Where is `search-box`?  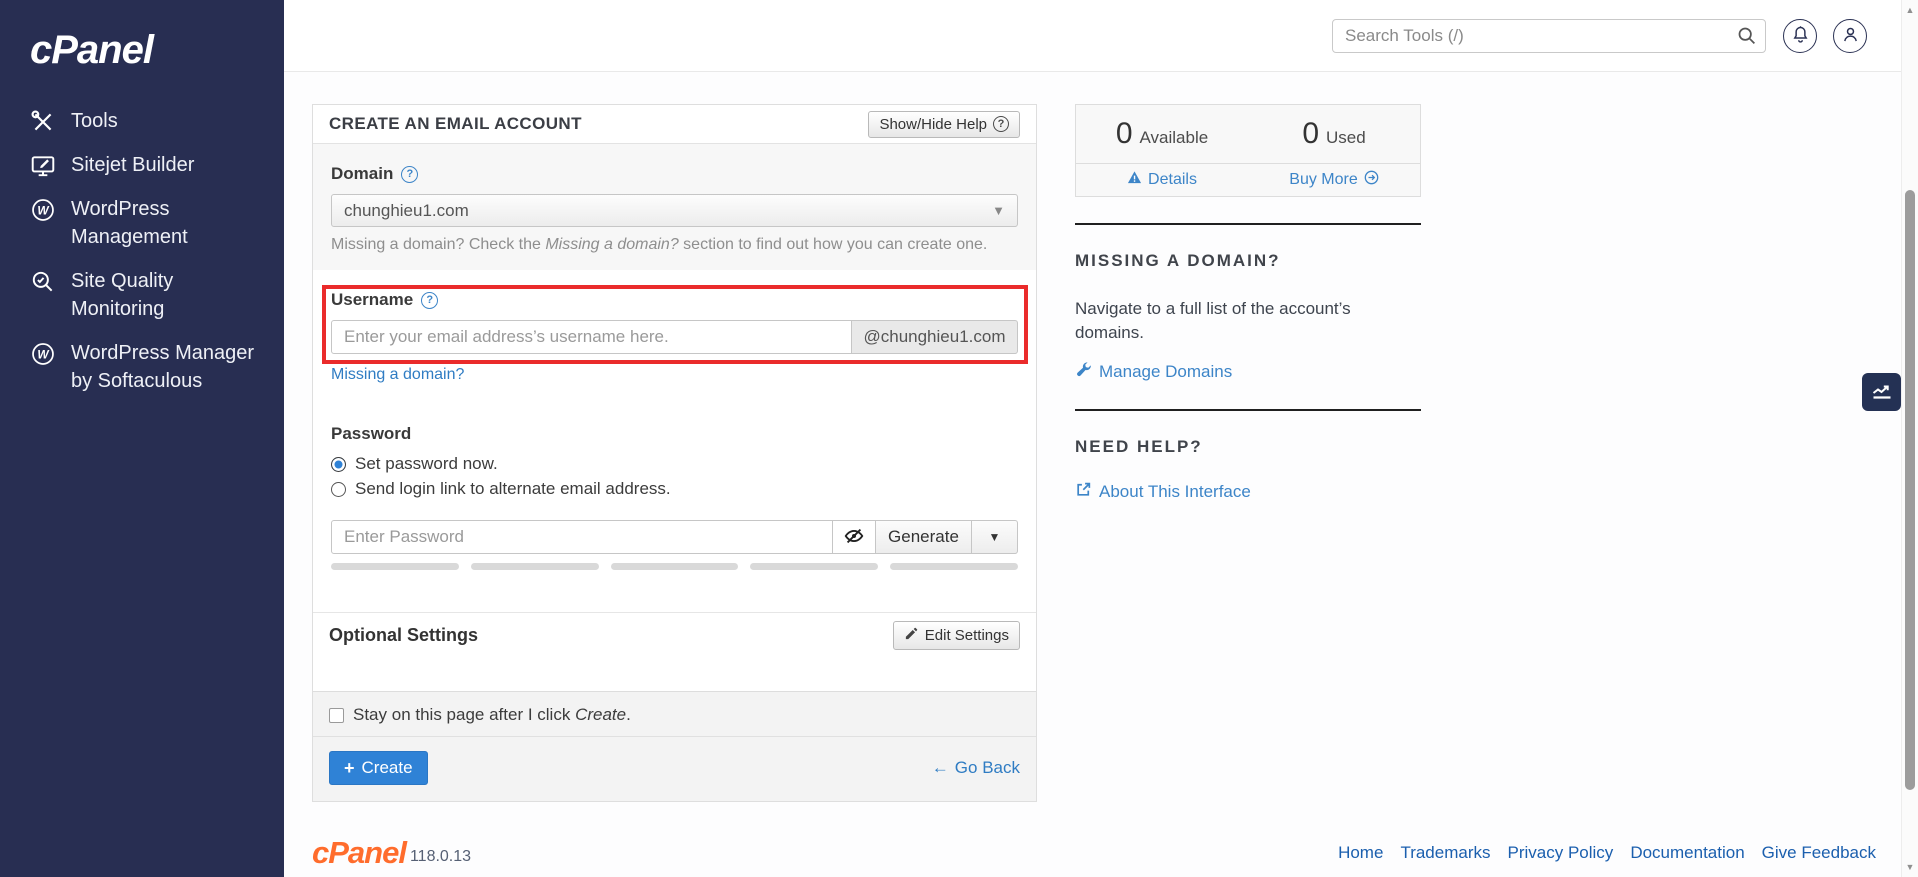 search-box is located at coordinates (1549, 36).